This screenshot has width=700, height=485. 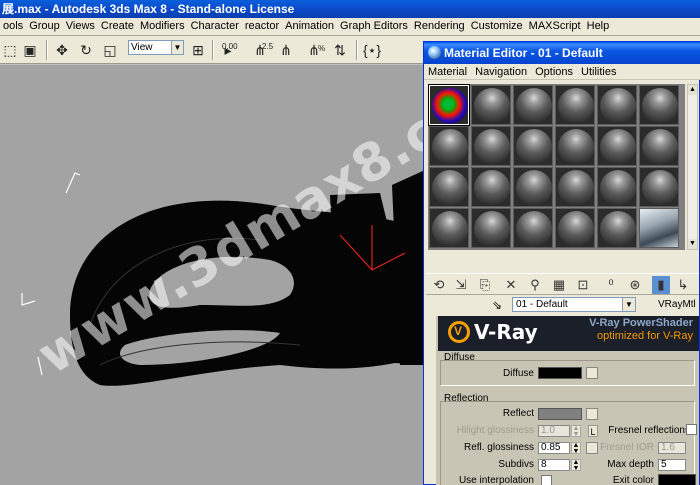 I want to click on menu-maxscript: MAXScript, so click(x=555, y=26).